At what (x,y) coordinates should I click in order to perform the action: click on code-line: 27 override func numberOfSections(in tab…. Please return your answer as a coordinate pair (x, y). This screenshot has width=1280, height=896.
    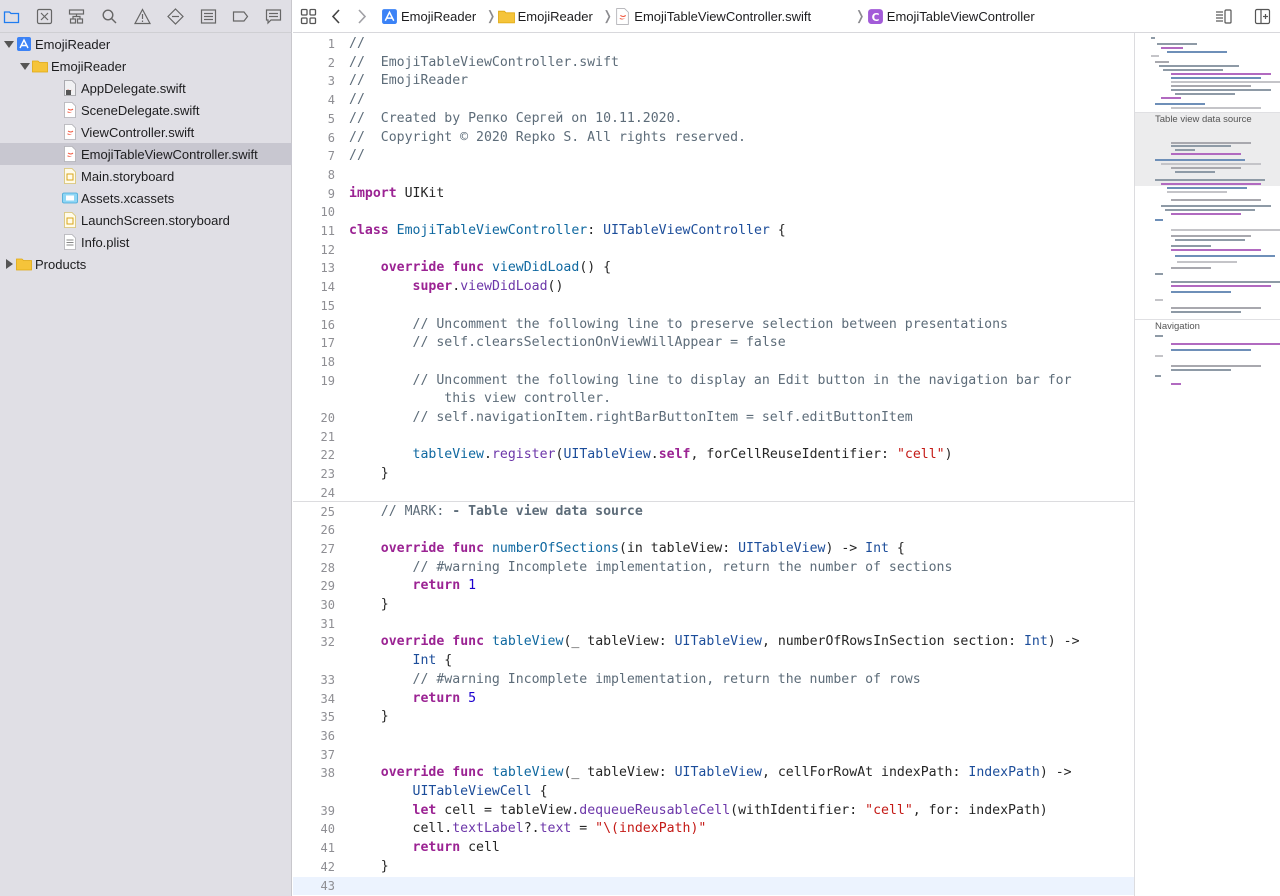
    Looking at the image, I should click on (713, 549).